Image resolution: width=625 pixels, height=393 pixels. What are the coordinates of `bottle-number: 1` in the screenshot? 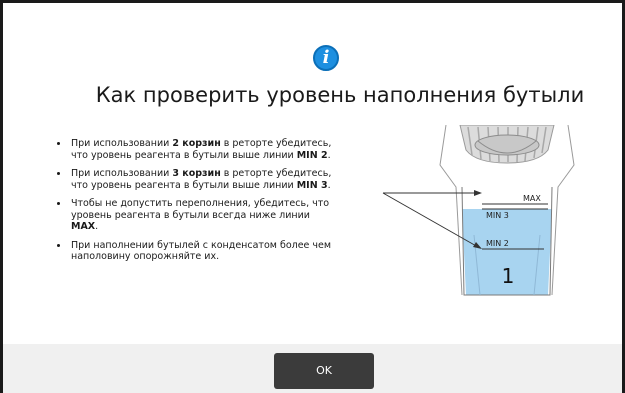 It's located at (508, 276).